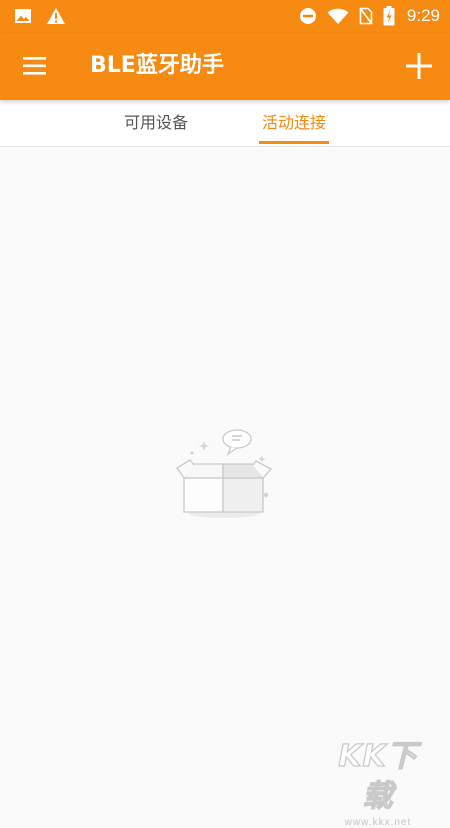 The width and height of the screenshot is (450, 828). I want to click on dnd-icon, so click(307, 16).